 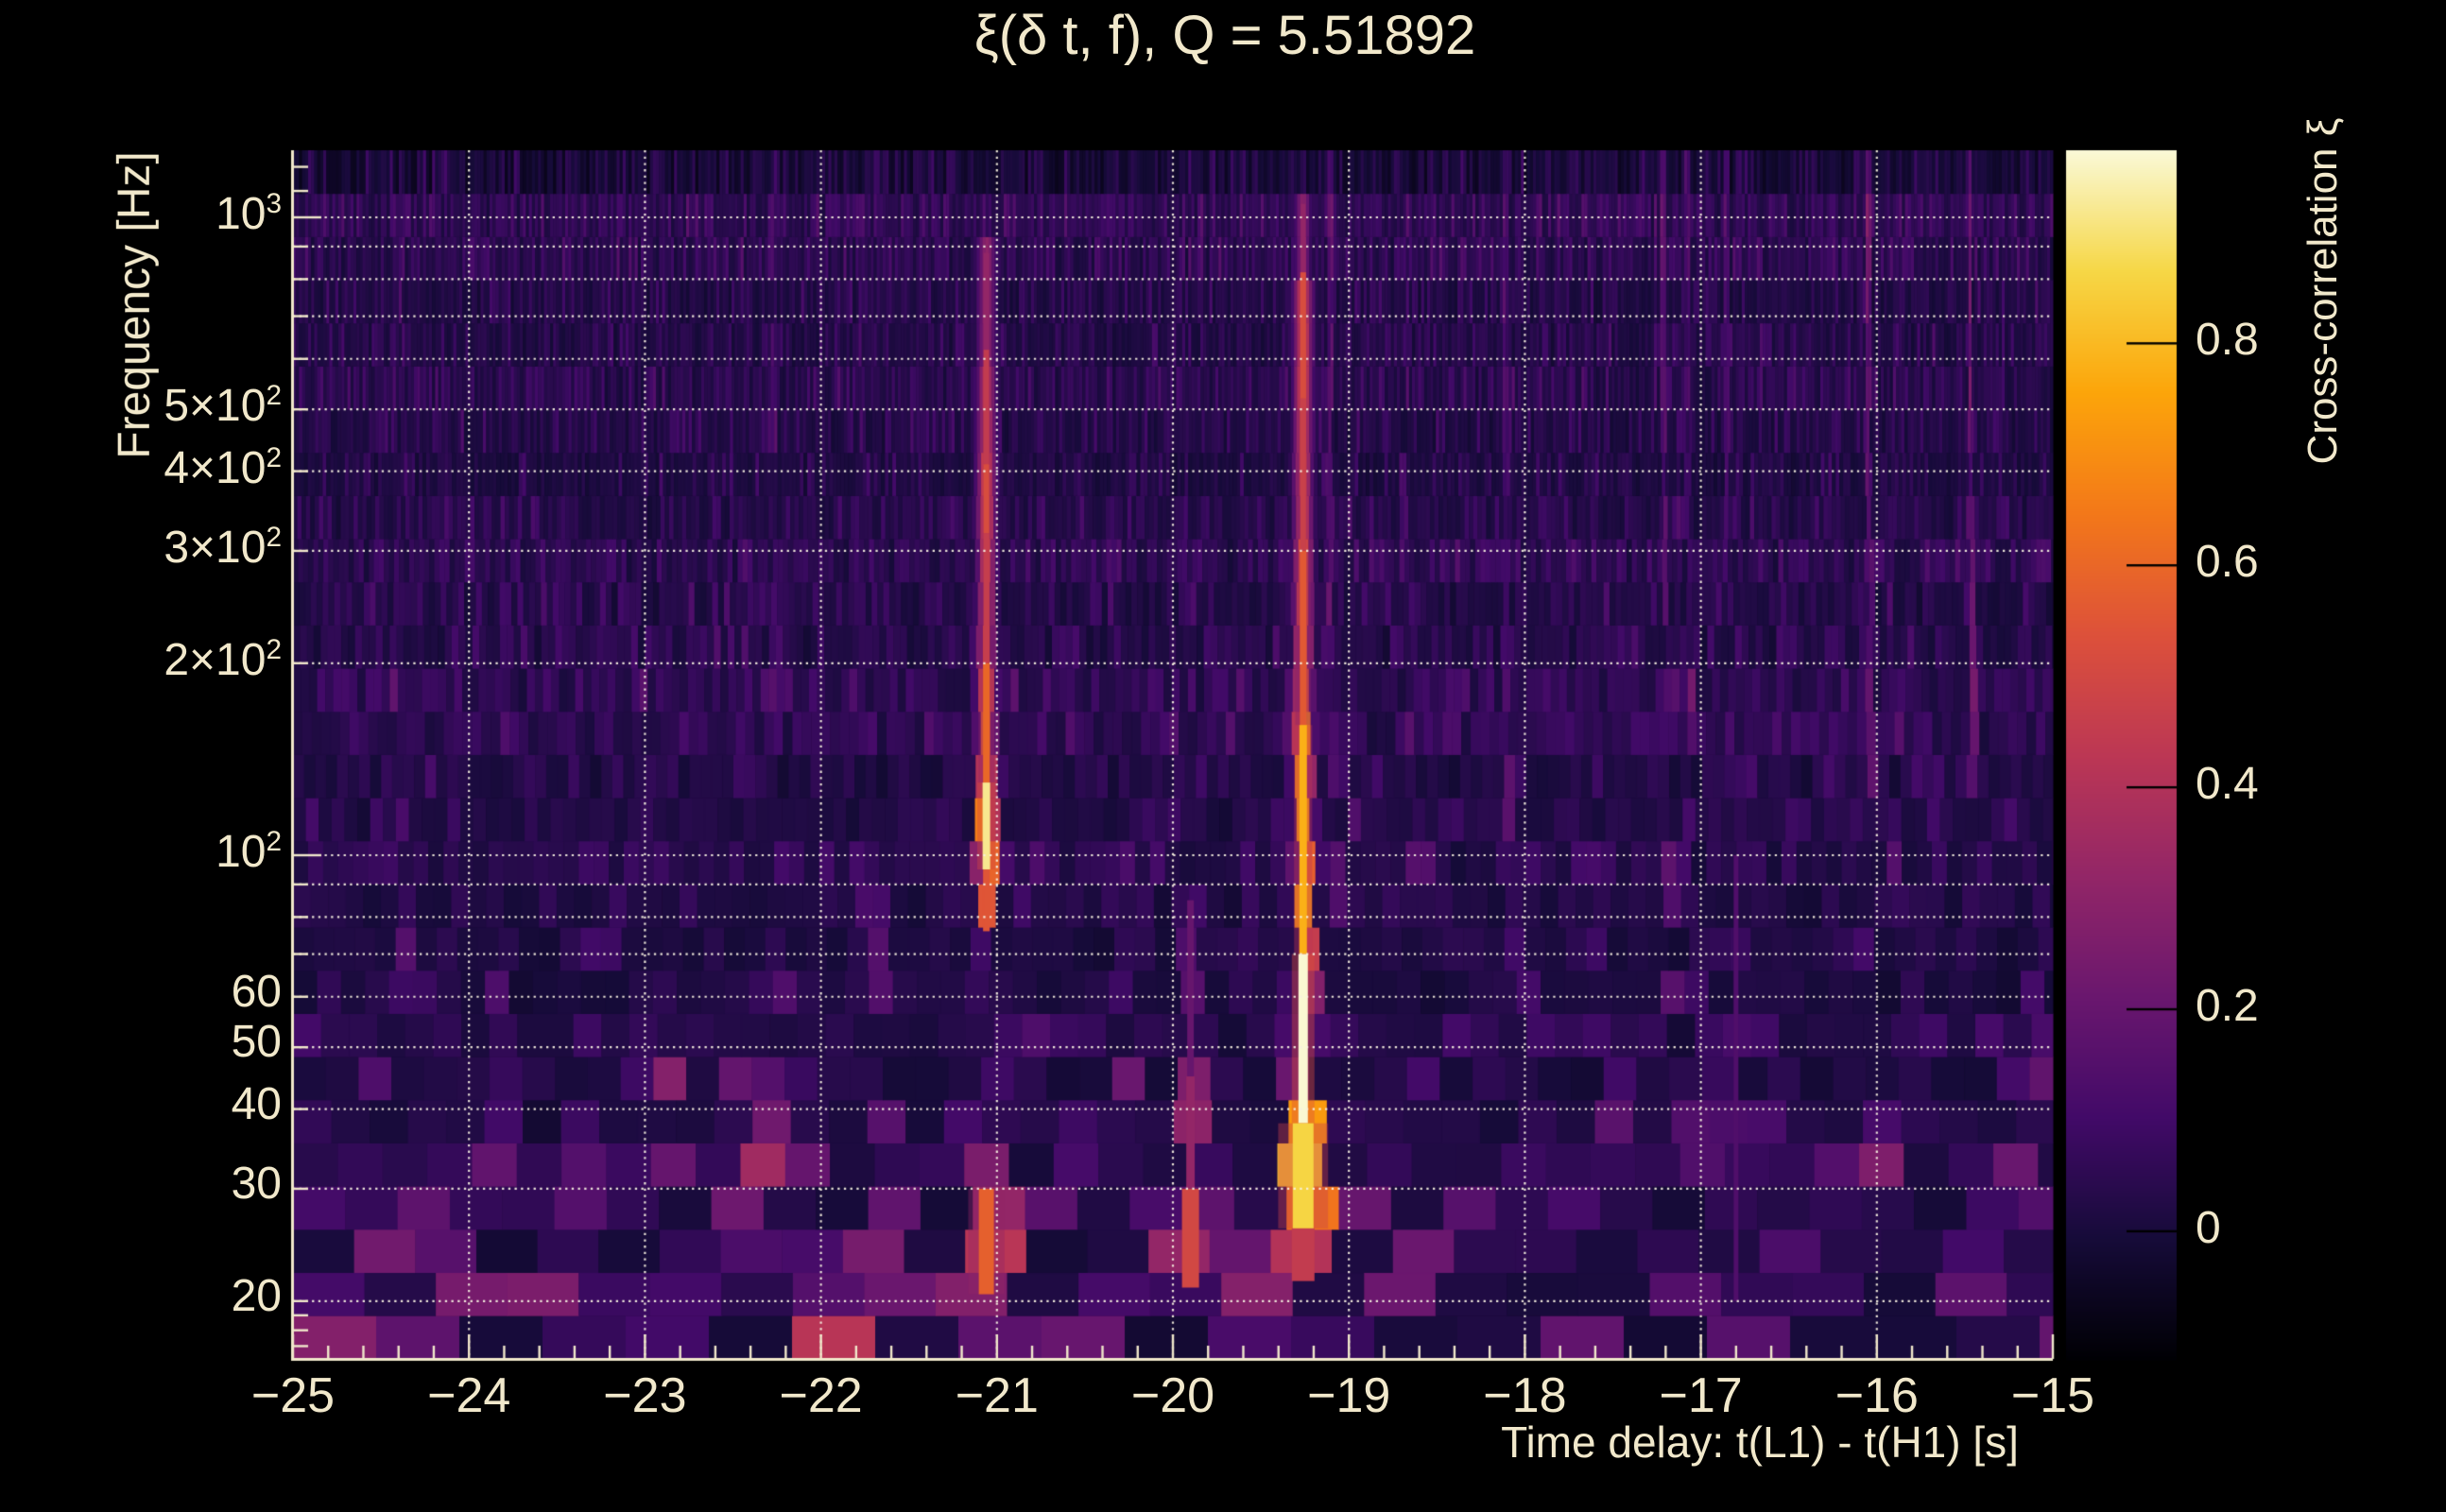 What do you see at coordinates (223, 547) in the screenshot?
I see `y-tick-label: 3×102` at bounding box center [223, 547].